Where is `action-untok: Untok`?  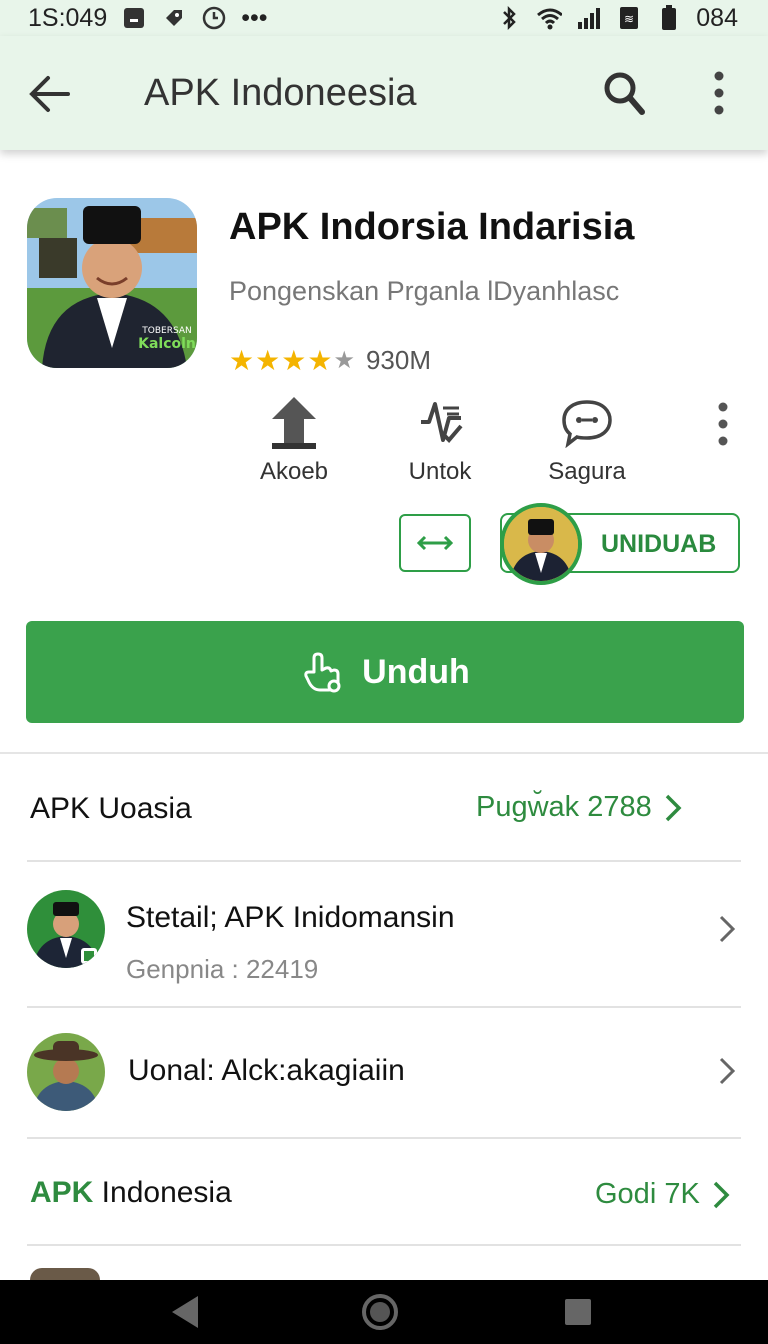
action-untok: Untok is located at coordinates (440, 440).